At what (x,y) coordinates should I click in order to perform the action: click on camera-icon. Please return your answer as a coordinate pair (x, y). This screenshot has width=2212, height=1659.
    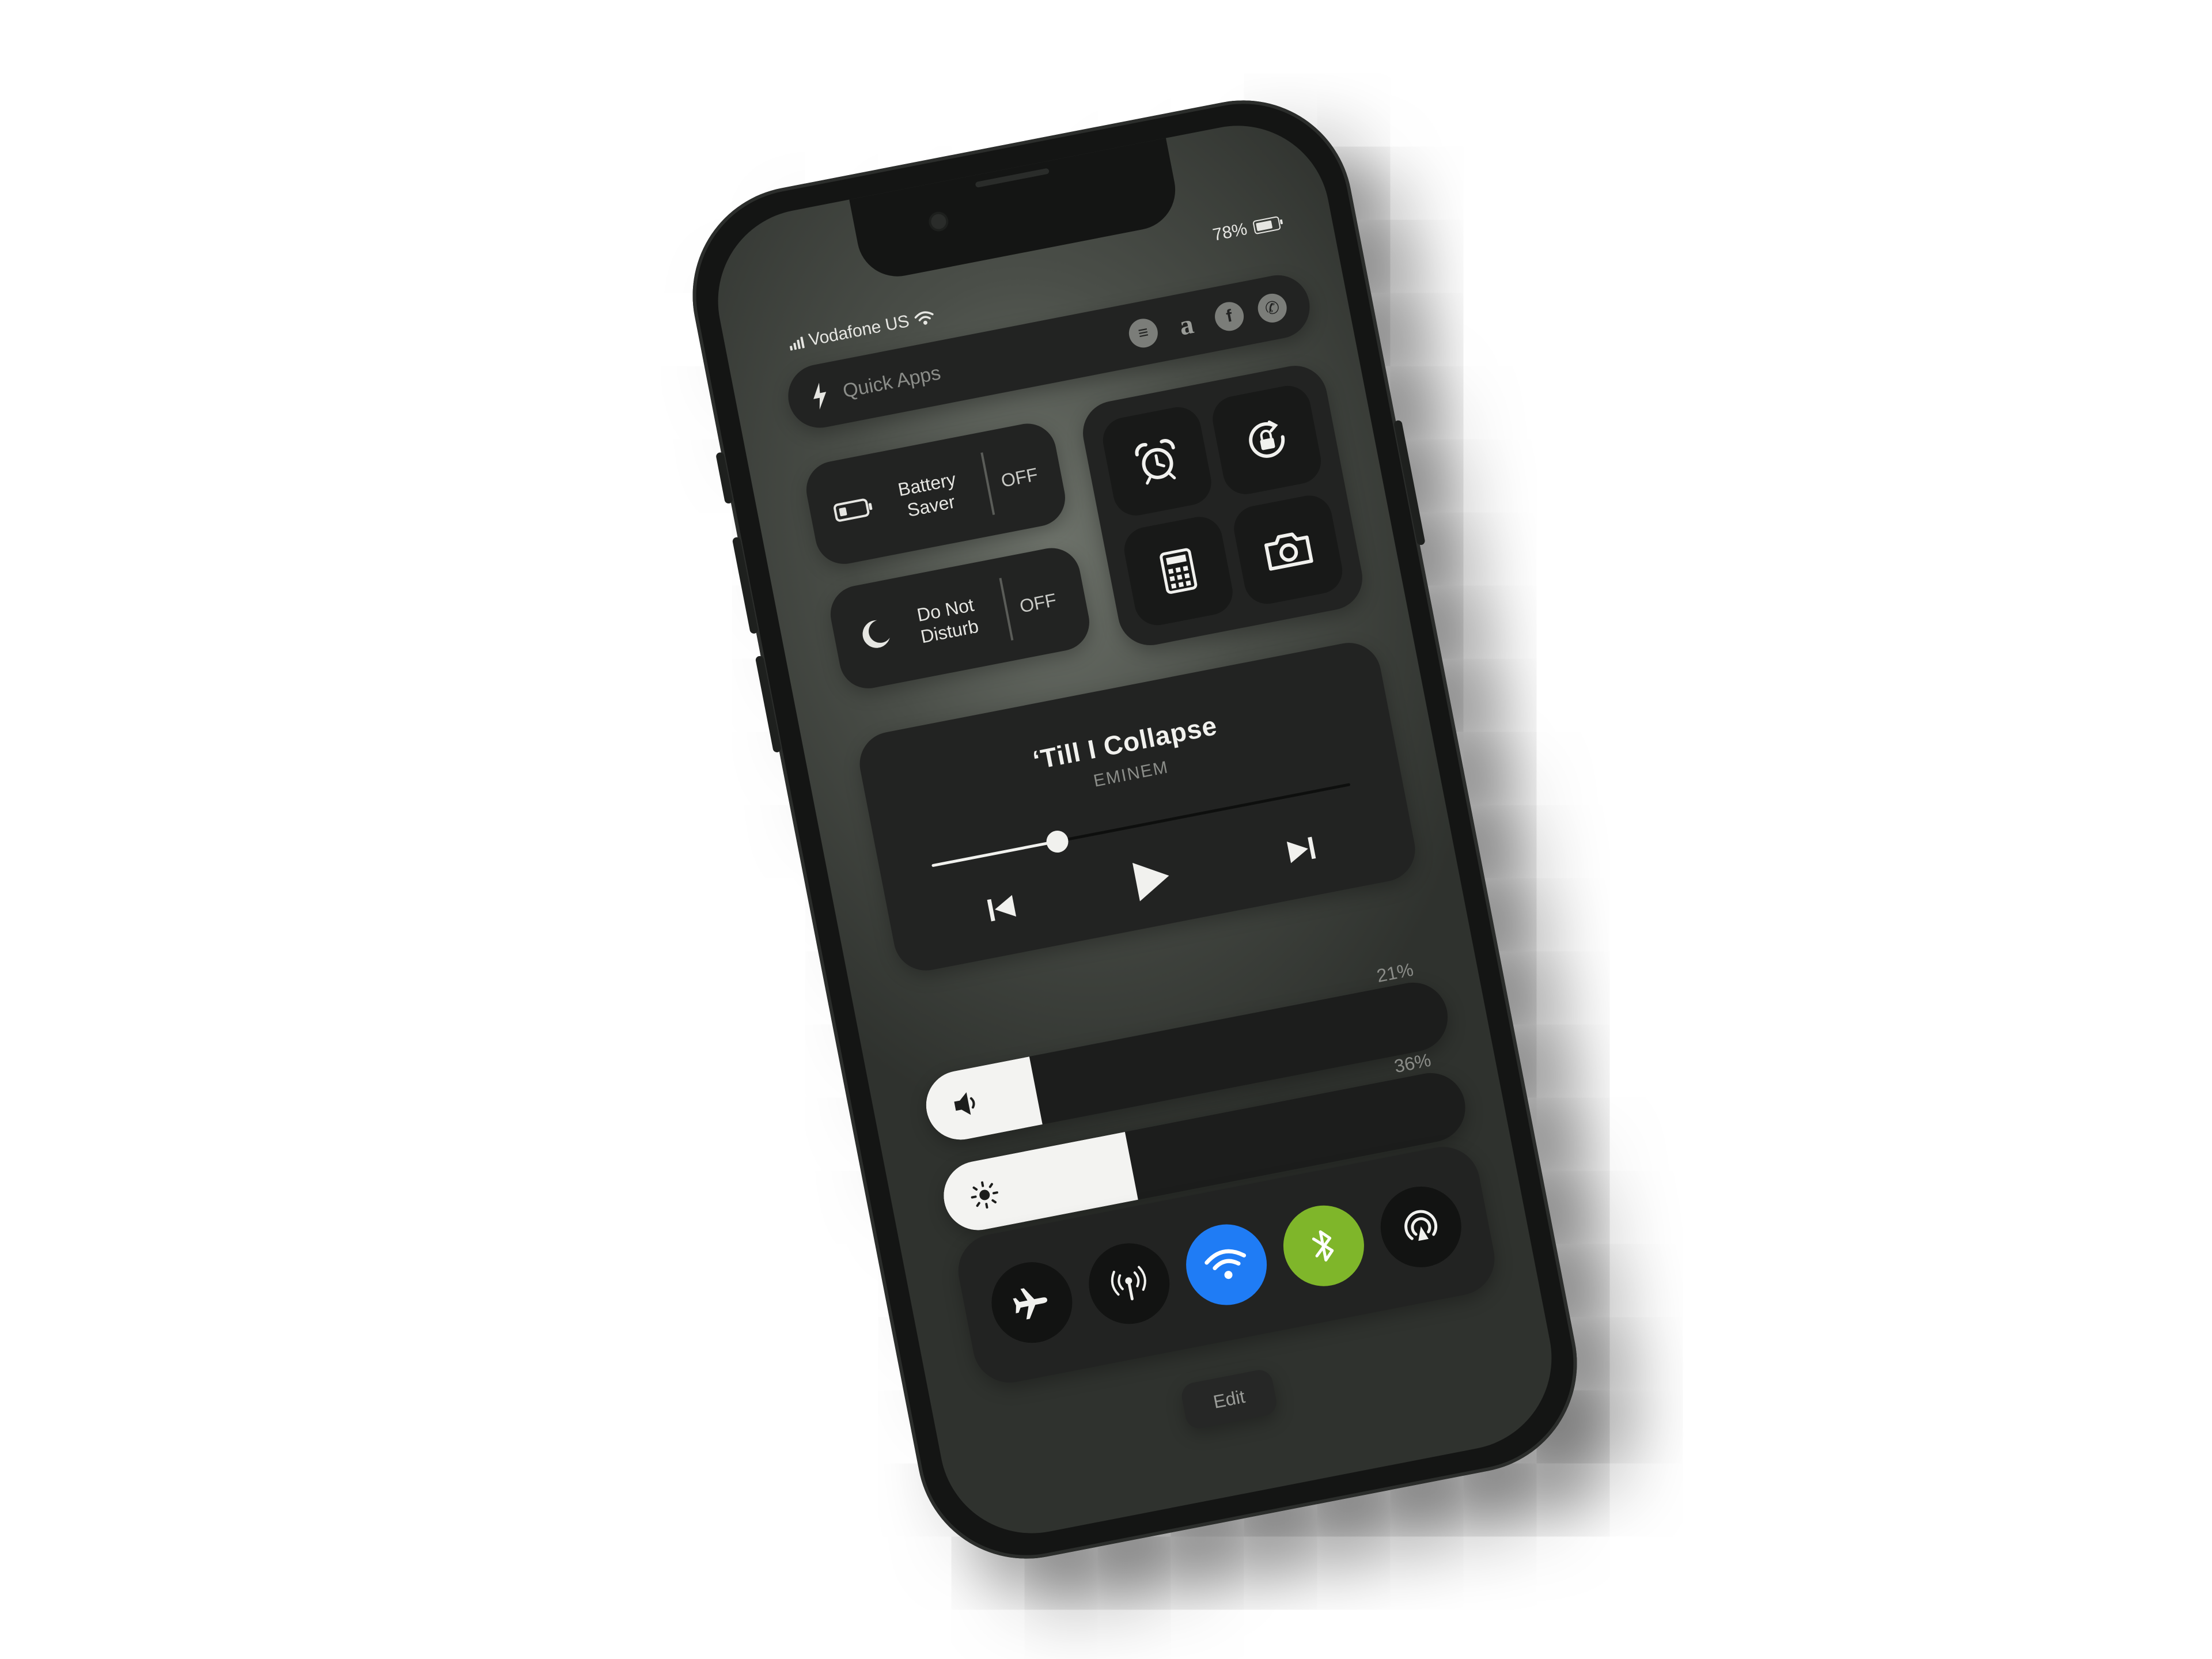
    Looking at the image, I should click on (1288, 551).